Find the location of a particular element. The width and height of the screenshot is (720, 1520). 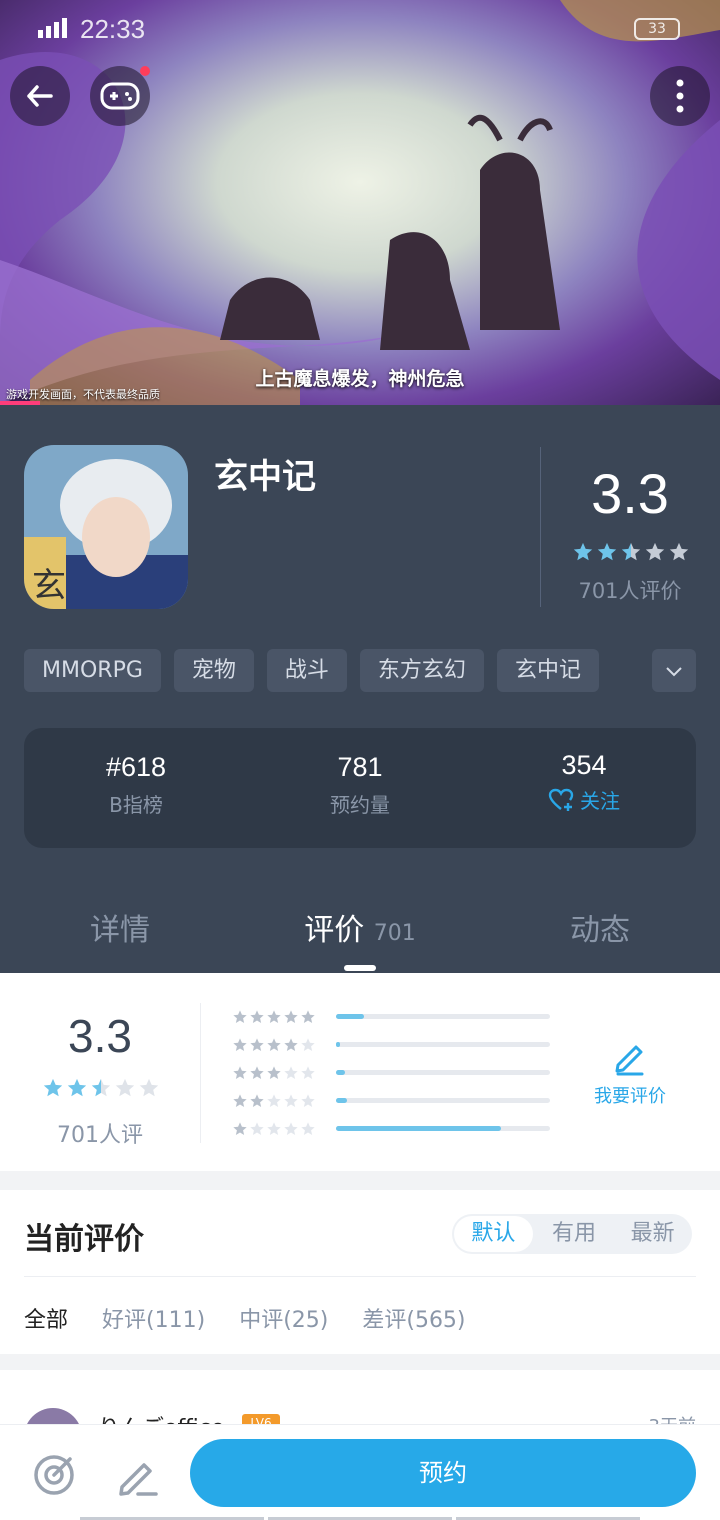

status-time: 22:33 is located at coordinates (113, 29).